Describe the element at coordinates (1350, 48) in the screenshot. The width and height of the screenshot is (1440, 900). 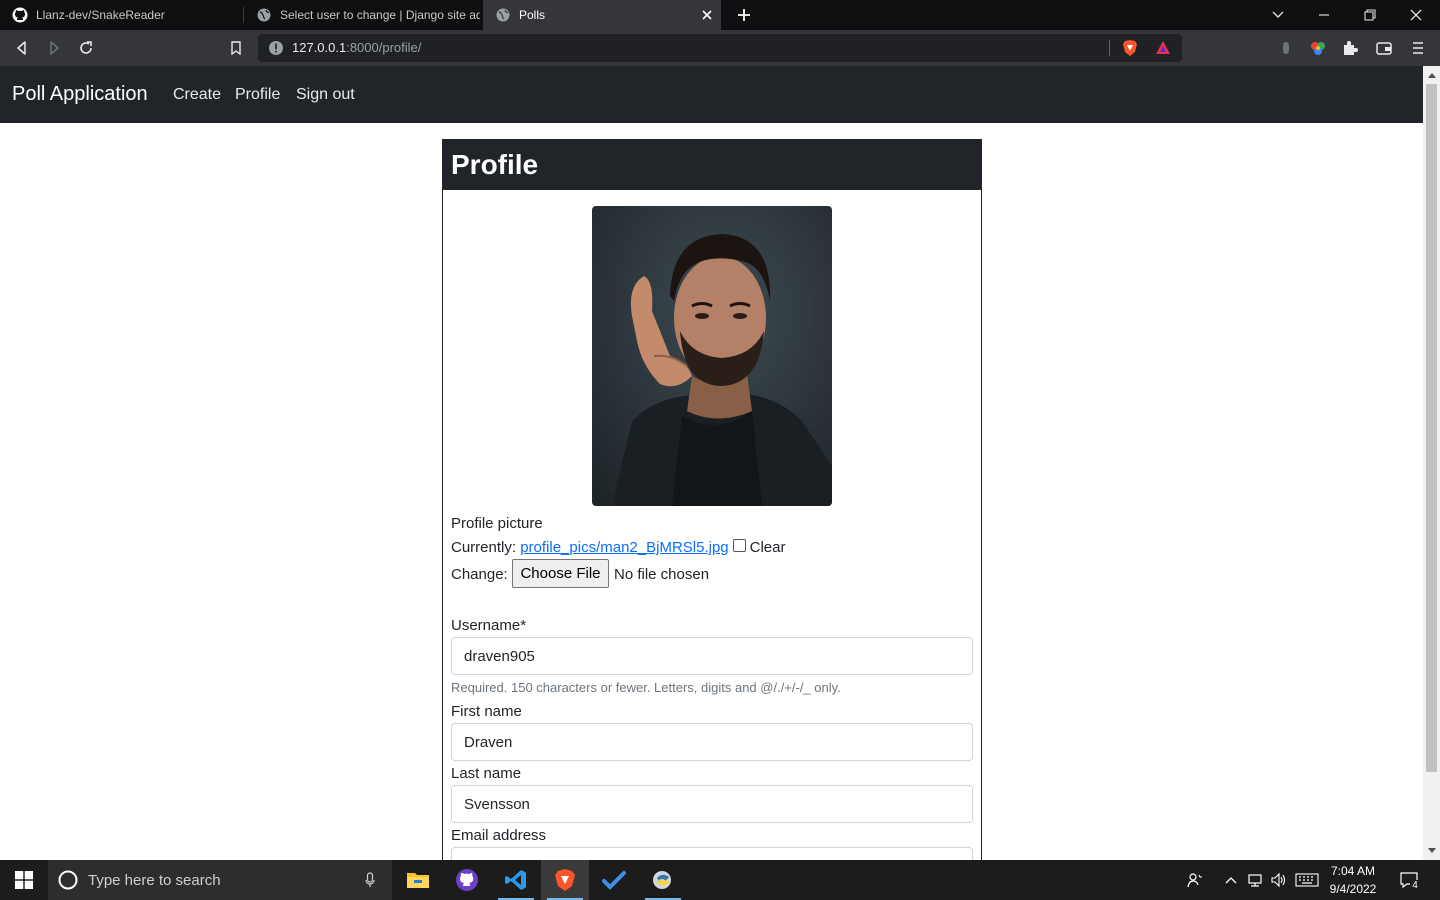
I see `extensions-puzzle-icon` at that location.